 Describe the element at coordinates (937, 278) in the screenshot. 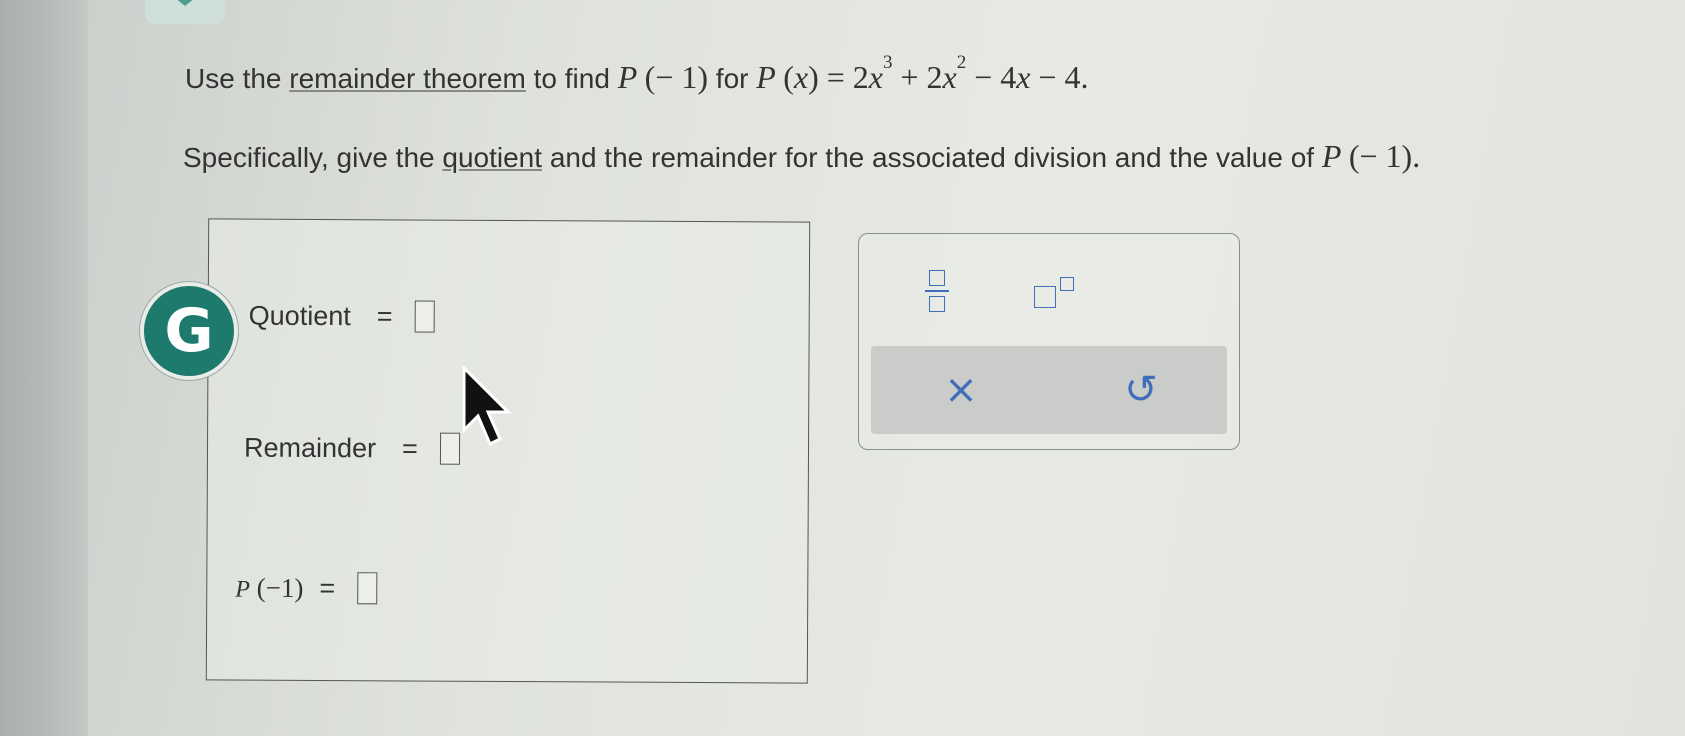

I see `numerator-box` at that location.